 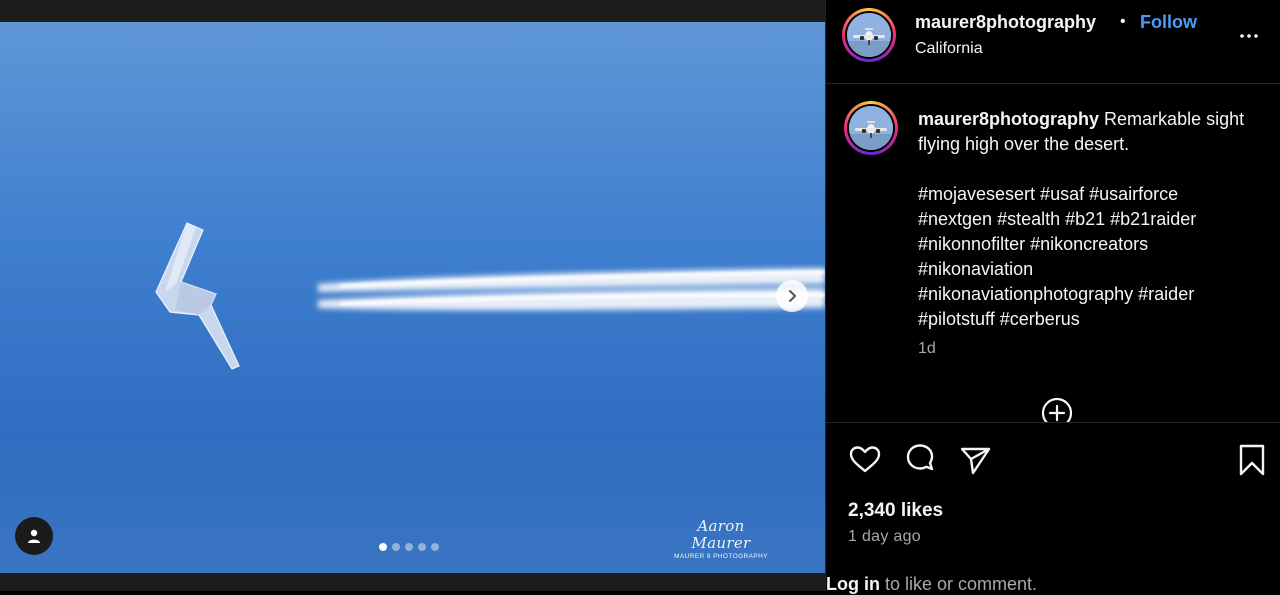 I want to click on post-header: maurer8photography • Follow California, so click(x=1053, y=42).